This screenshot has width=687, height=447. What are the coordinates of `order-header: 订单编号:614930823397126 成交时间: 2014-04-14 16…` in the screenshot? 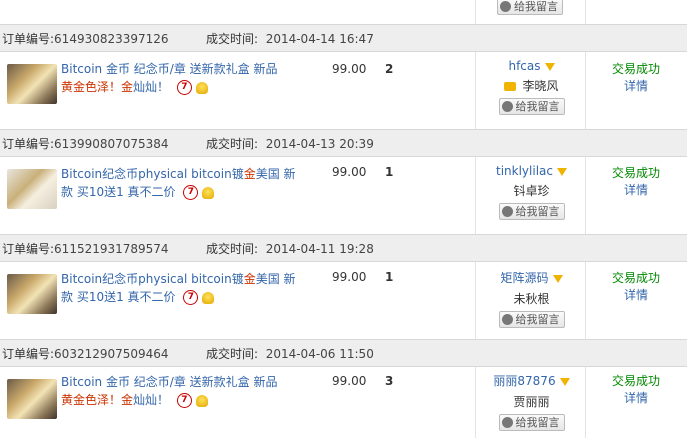 It's located at (343, 38).